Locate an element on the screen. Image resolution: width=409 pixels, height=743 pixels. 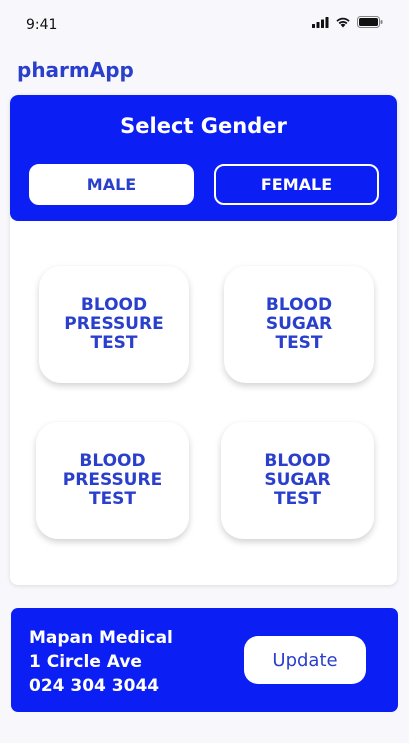
signal-icon is located at coordinates (320, 22).